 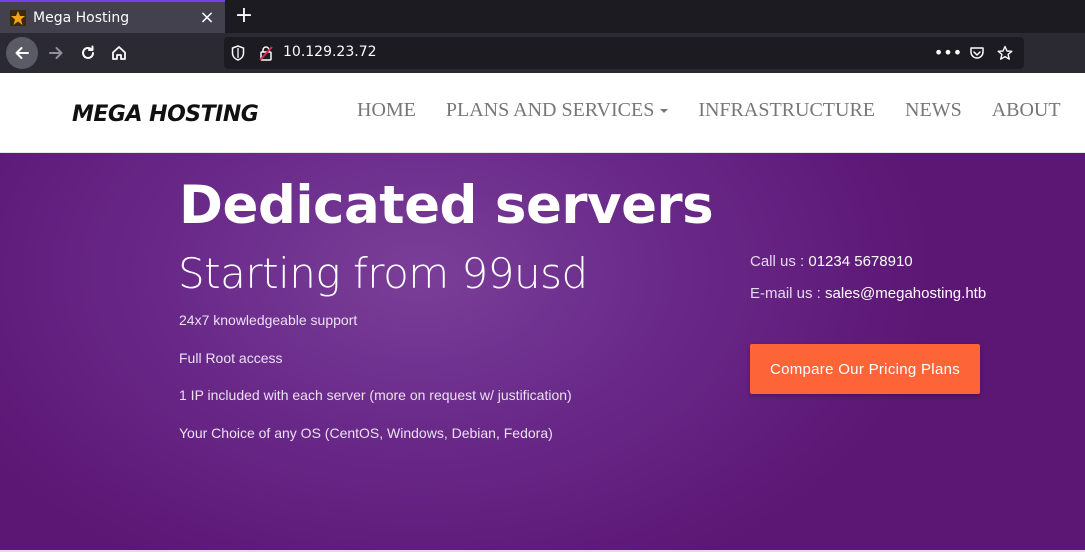 I want to click on url-bar: 10.129.23.72 •••, so click(x=624, y=53).